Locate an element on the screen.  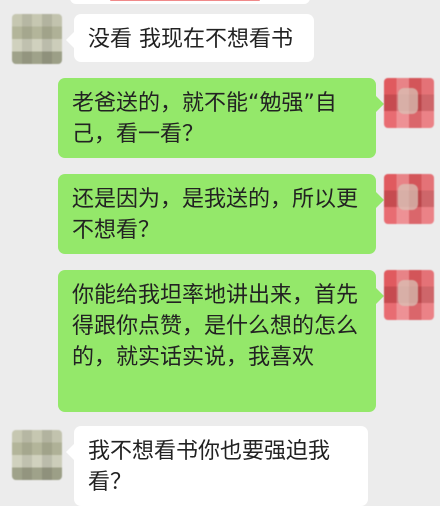
outgoing-message-bubble: 老爸送的，就不能“勉强”自己，看一看？ is located at coordinates (221, 118).